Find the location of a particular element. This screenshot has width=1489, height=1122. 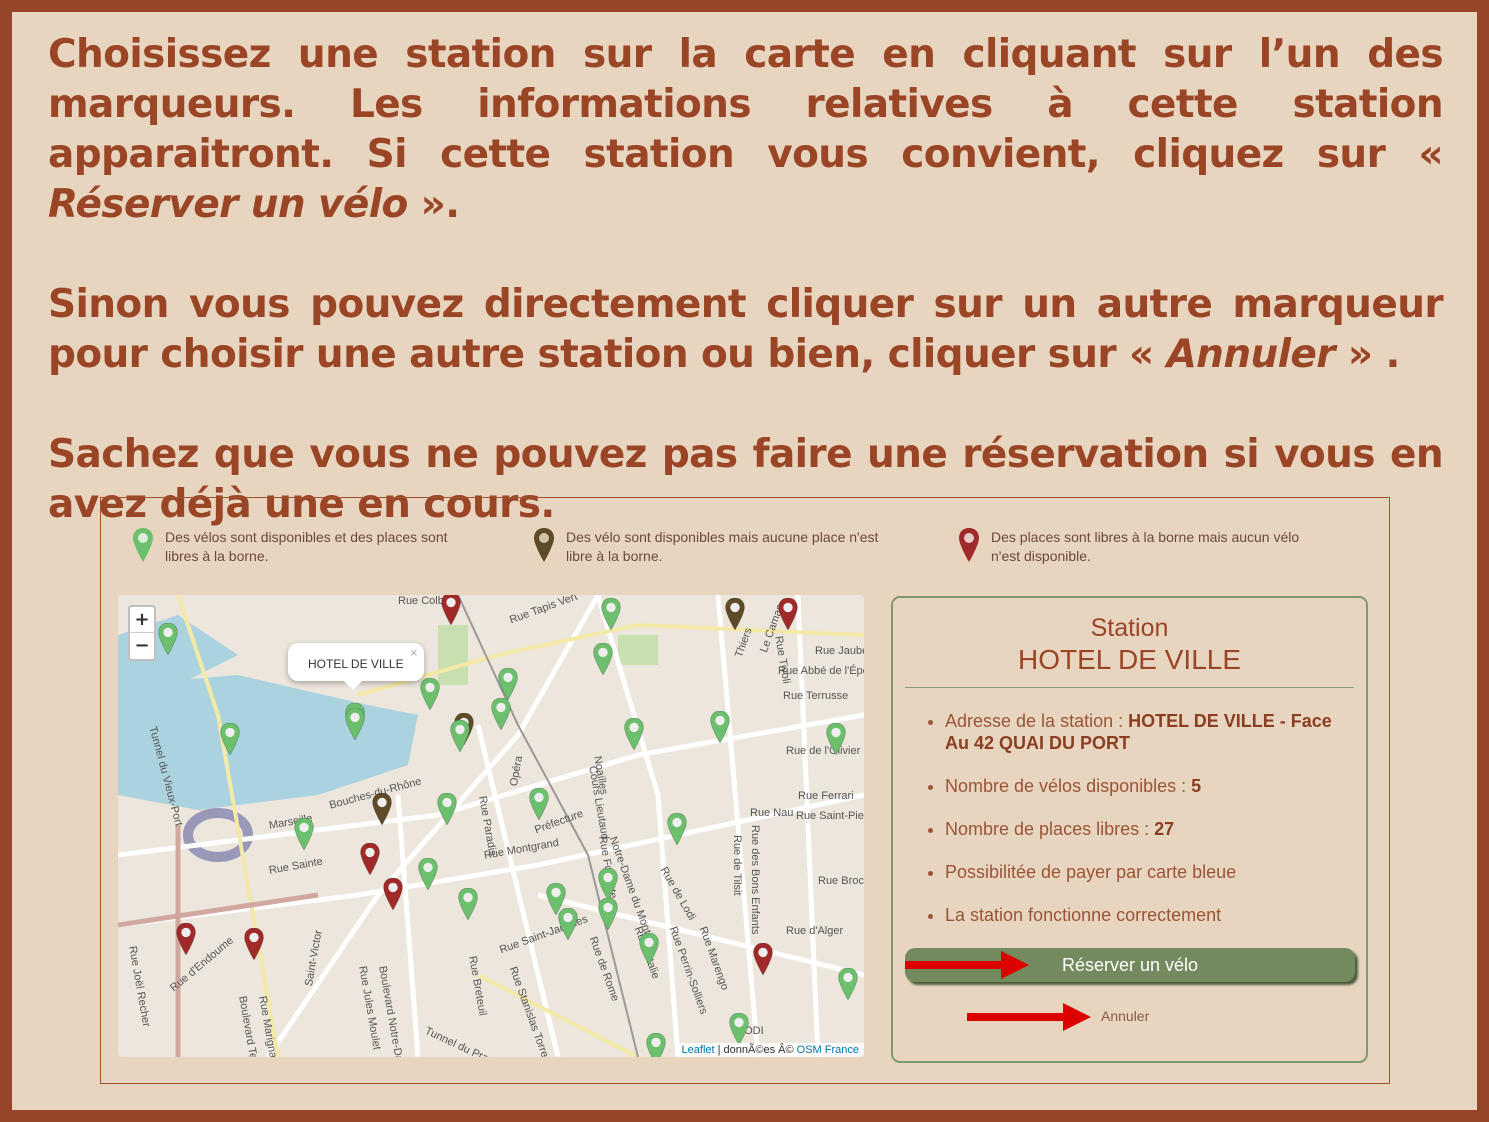

map-attribution: Leaflet | donnÃ©es Â© OSM France is located at coordinates (770, 1050).